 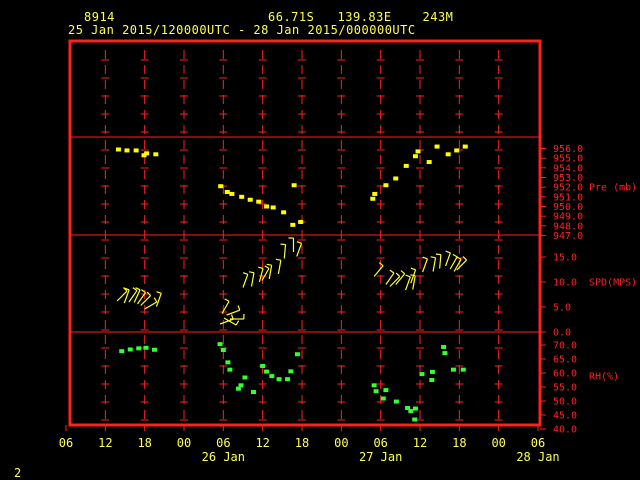 I want to click on y-tick-label: 45.0, so click(x=565, y=416).